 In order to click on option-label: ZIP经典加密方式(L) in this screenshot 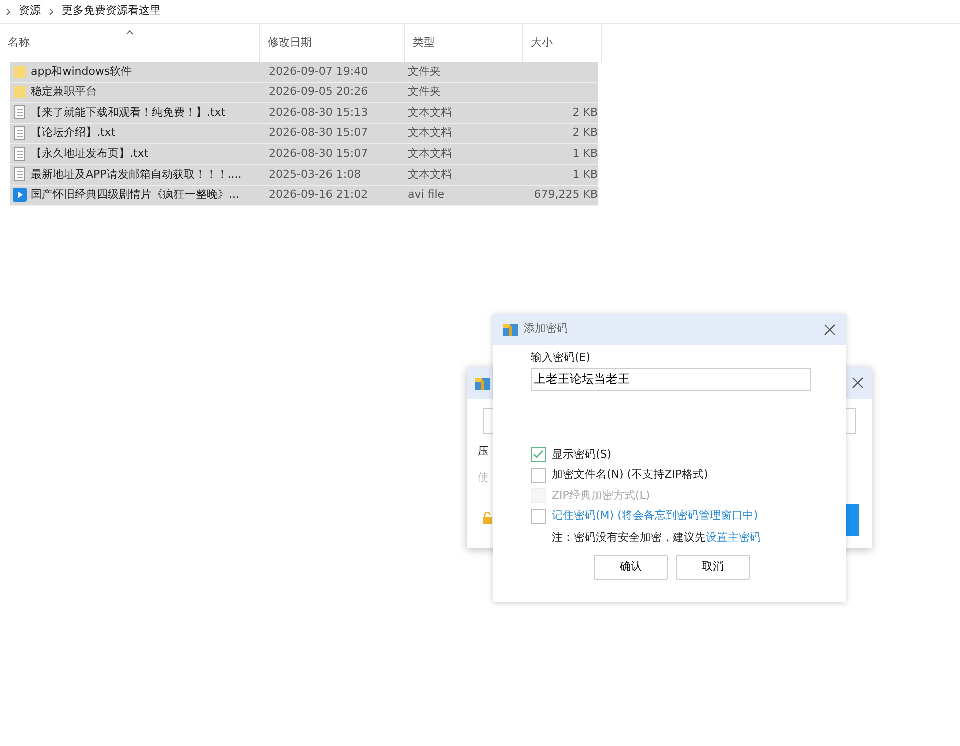, I will do `click(601, 496)`.